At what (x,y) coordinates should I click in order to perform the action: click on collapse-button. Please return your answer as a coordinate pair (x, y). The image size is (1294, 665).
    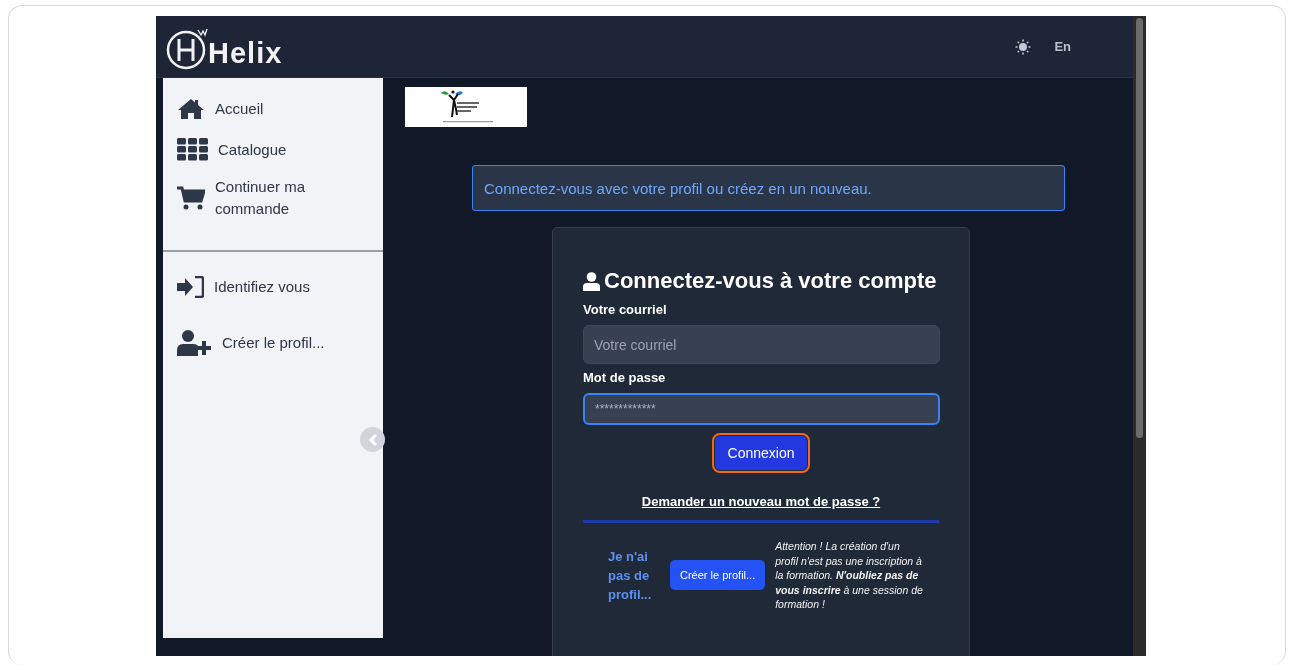
    Looking at the image, I should click on (372, 439).